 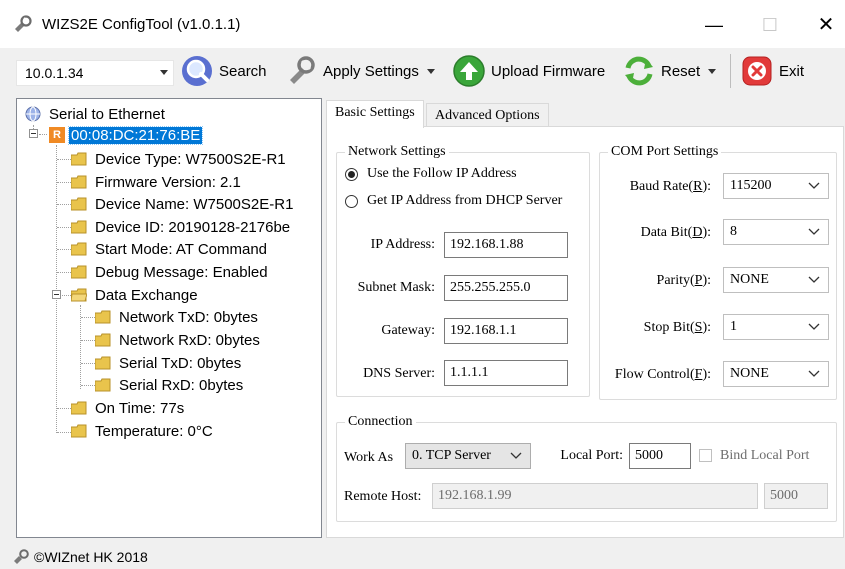 I want to click on bind-local-port-label: Bind Local Port, so click(x=765, y=455).